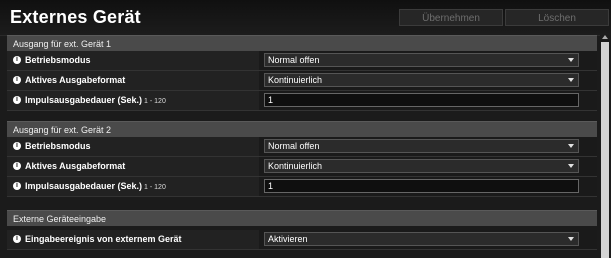  I want to click on pulse-duration-input-1: 1, so click(421, 100).